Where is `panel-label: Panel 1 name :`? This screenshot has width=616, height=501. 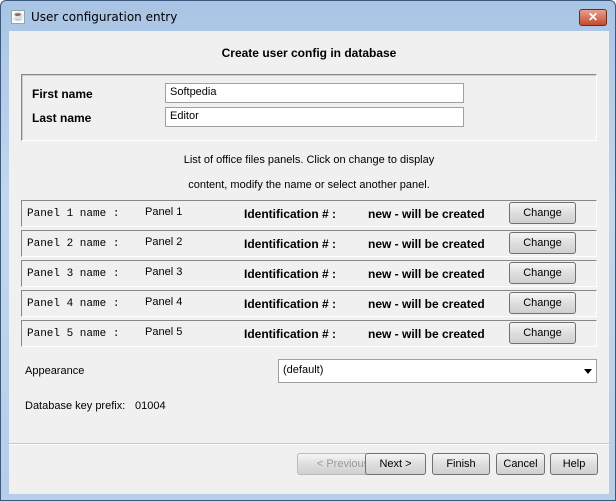 panel-label: Panel 1 name : is located at coordinates (73, 214).